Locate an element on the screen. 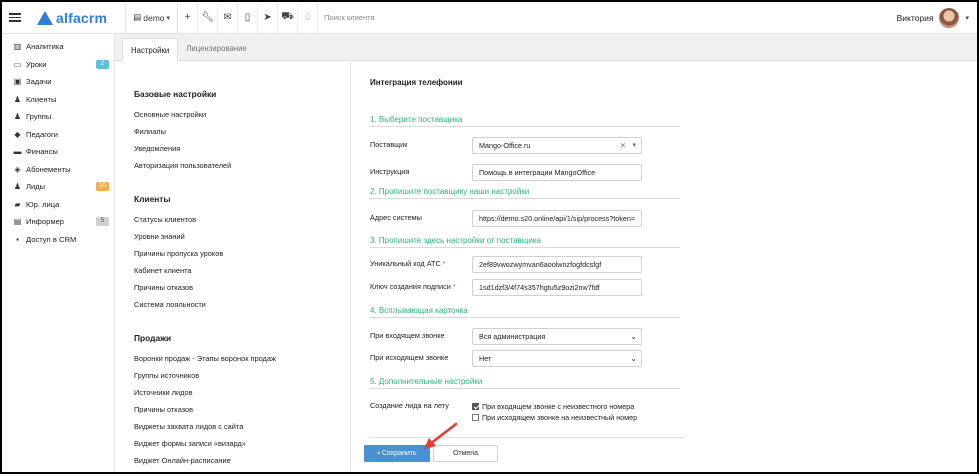 The height and width of the screenshot is (474, 979). branch-selector: ▤ demo ▾ is located at coordinates (151, 17).